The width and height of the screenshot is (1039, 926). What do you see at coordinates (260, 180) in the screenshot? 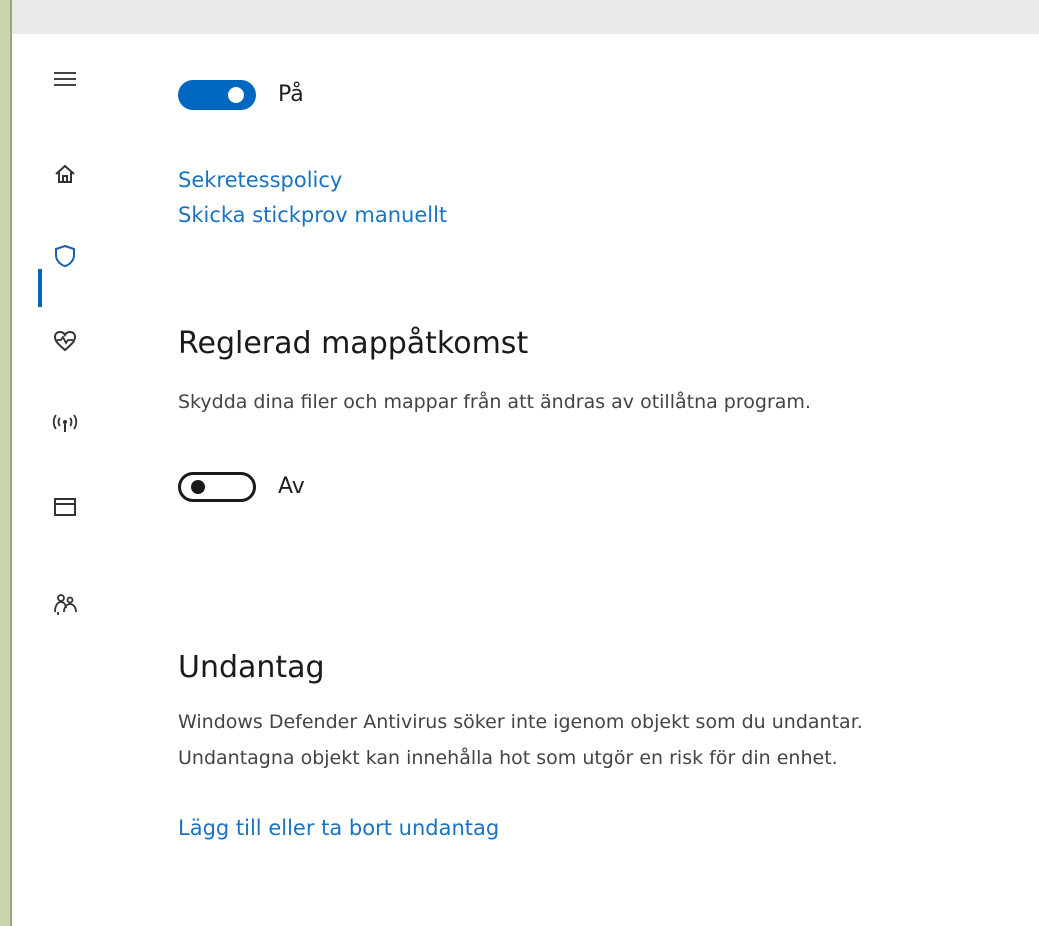
I see `privacy-policy-link: Sekretesspolicy` at bounding box center [260, 180].